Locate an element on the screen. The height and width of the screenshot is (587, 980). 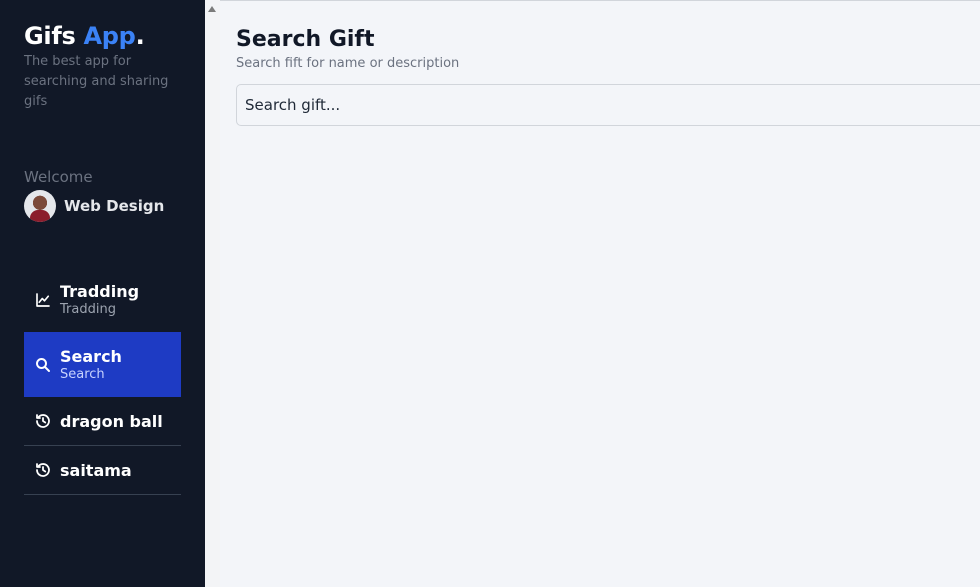
user-profile: Web Design is located at coordinates (94, 206).